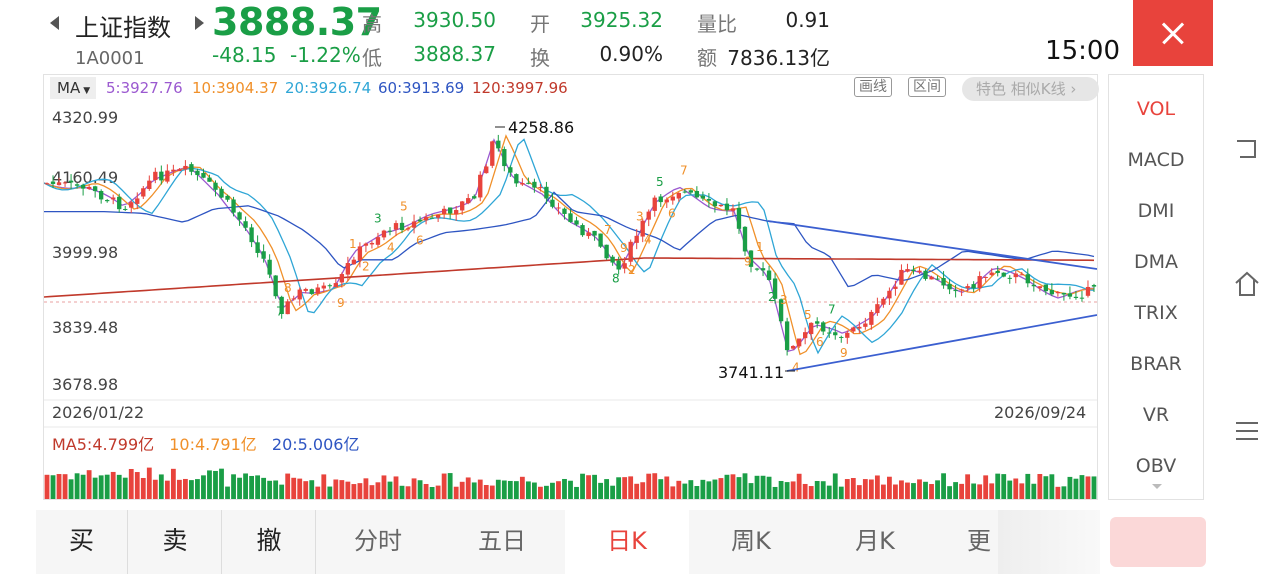 The image size is (1280, 574). Describe the element at coordinates (875, 542) in the screenshot. I see `tab-monthly-k: 月K` at that location.